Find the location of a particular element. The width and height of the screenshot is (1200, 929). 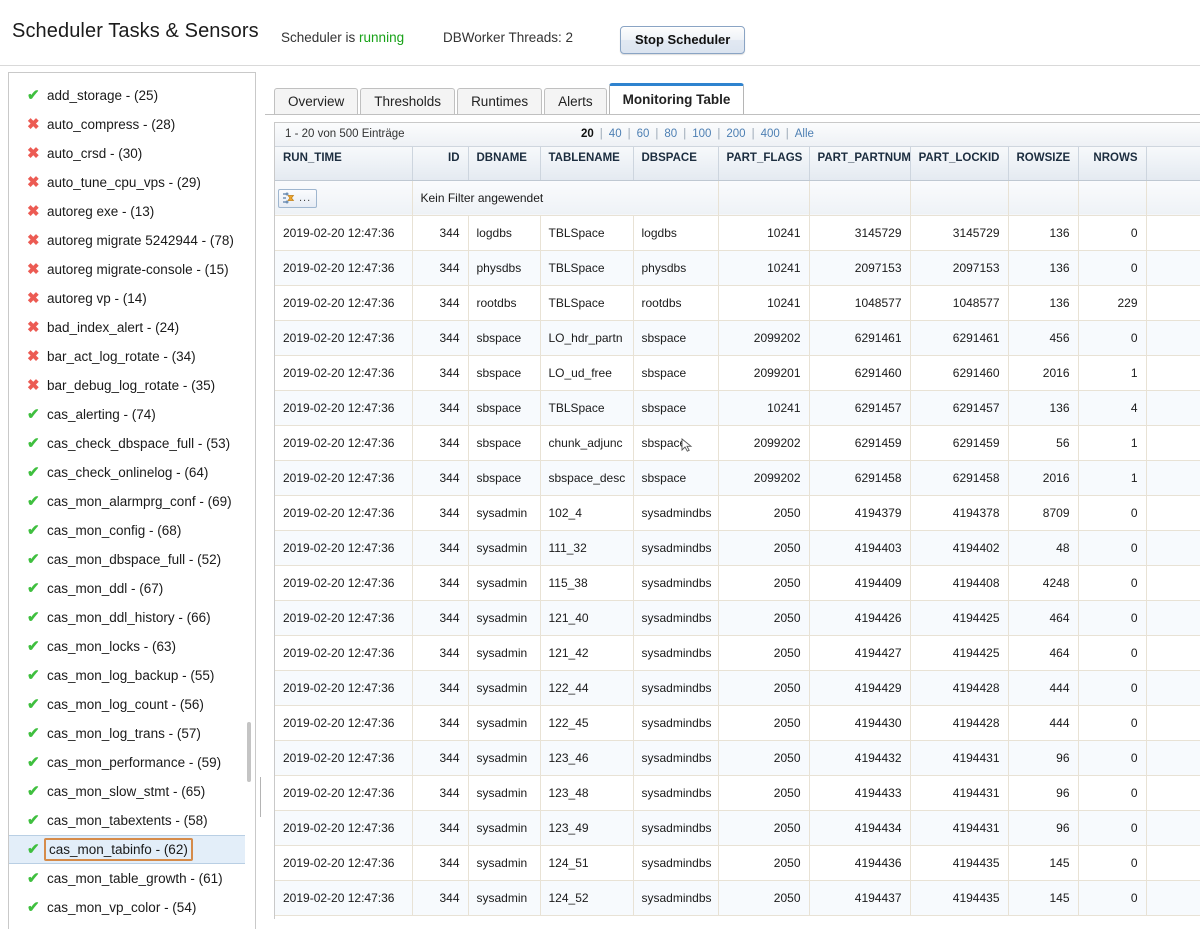

task-list-item: ✔ cas_alerting - (74) is located at coordinates (127, 414).